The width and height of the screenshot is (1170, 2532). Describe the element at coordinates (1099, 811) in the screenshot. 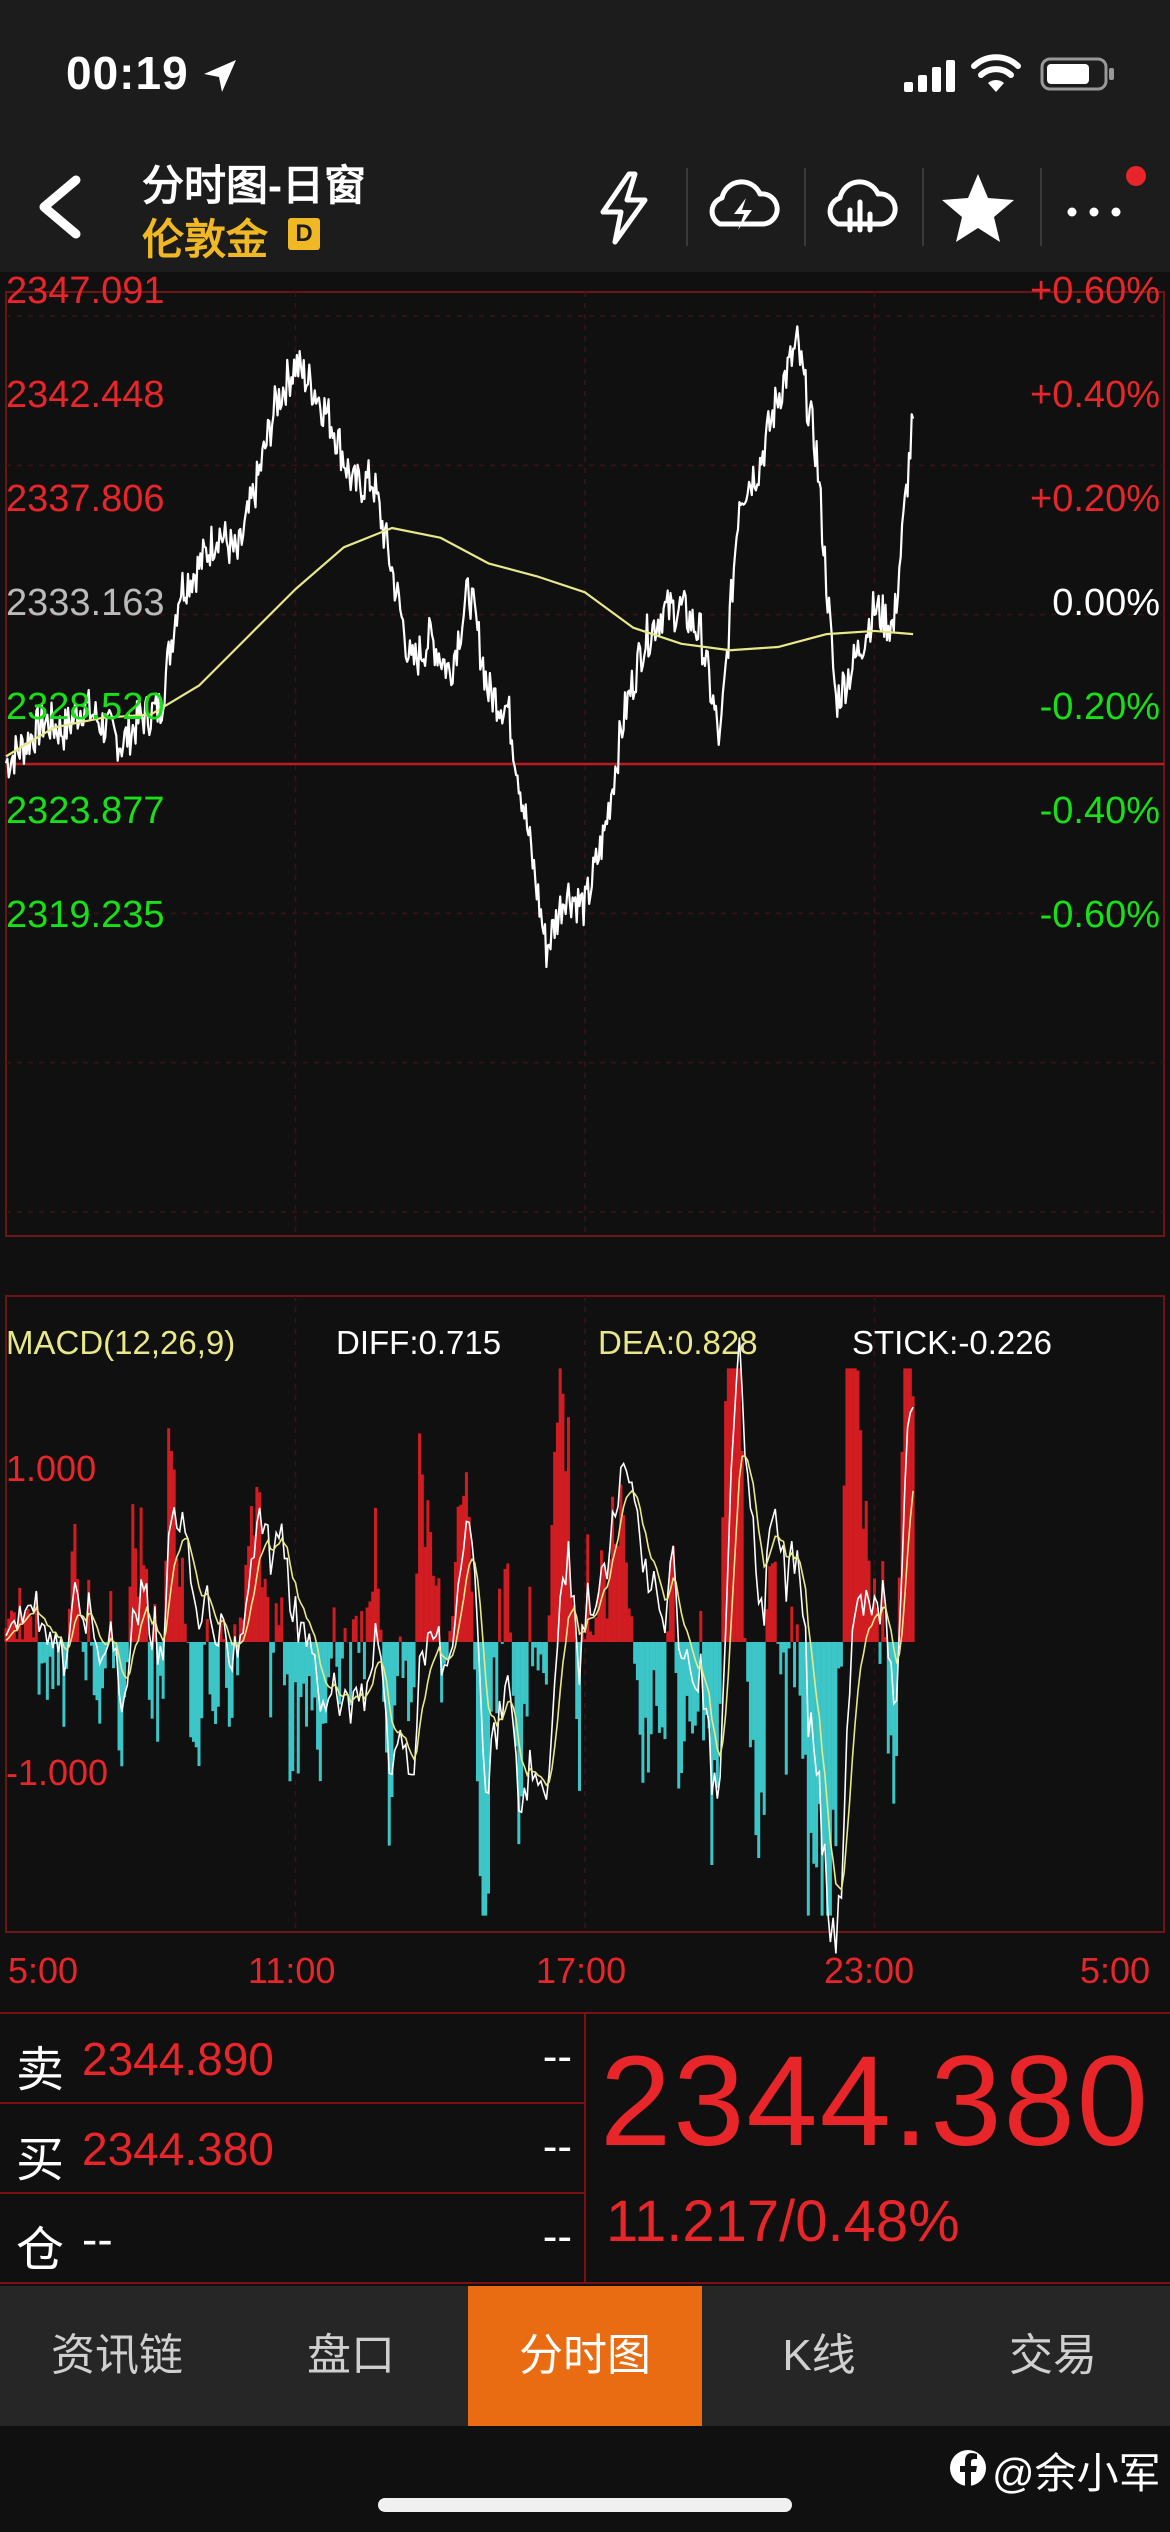

I see `percent-axis-label: -0.40%` at that location.